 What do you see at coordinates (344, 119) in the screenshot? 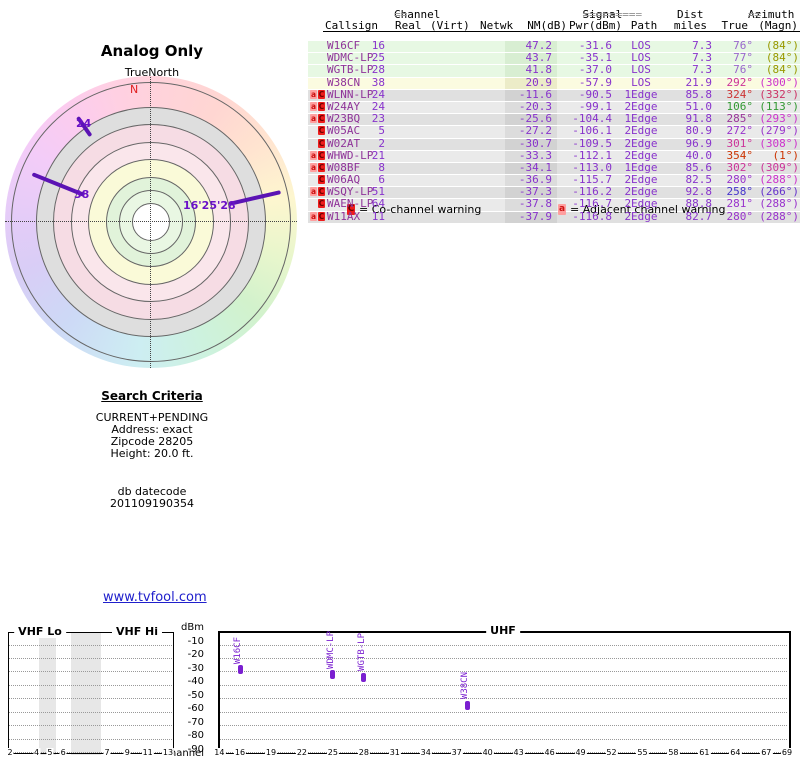
I see `cell-callsign: W23BQ` at bounding box center [344, 119].